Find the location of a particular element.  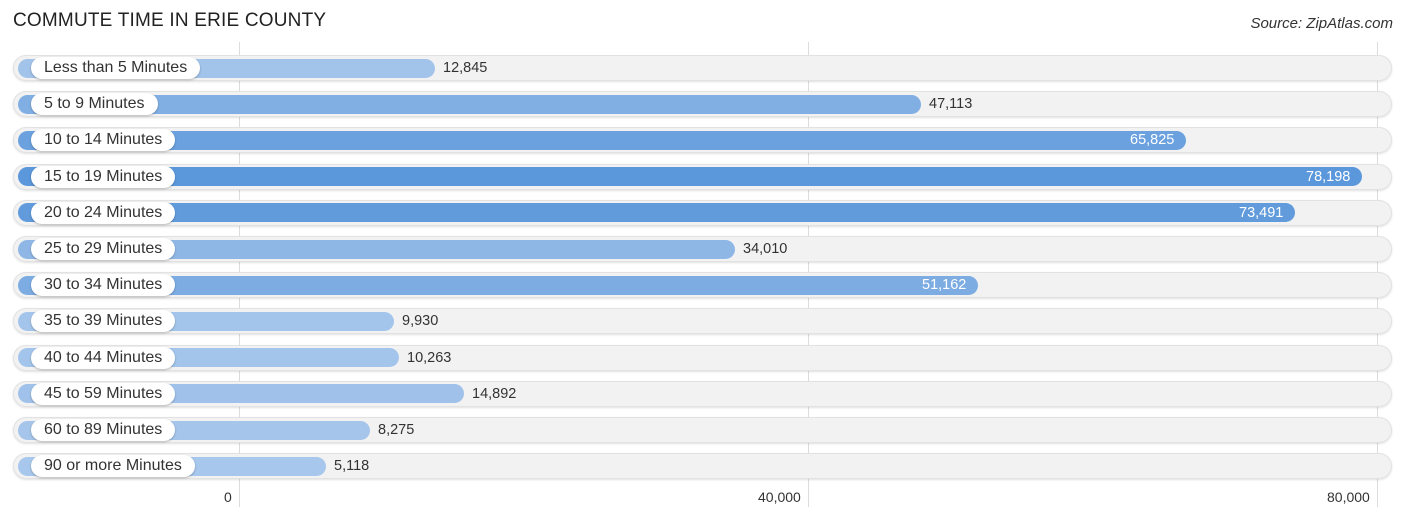

x-tick-label: 0 is located at coordinates (228, 497).